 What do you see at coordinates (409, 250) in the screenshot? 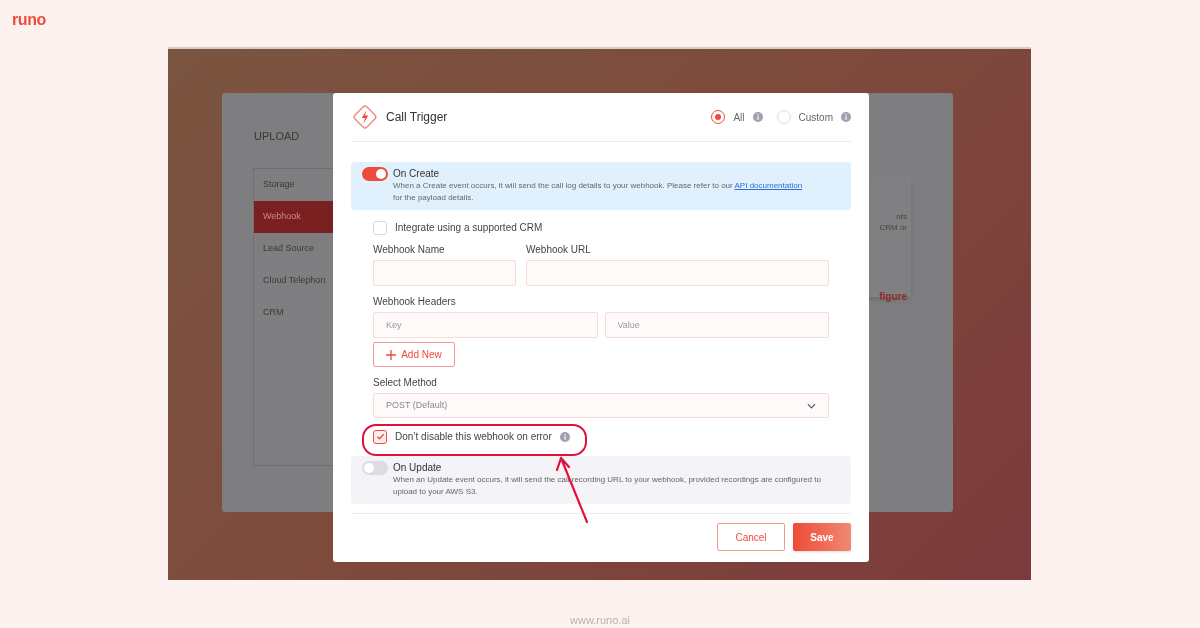
I see `field-label: Webhook Name` at bounding box center [409, 250].